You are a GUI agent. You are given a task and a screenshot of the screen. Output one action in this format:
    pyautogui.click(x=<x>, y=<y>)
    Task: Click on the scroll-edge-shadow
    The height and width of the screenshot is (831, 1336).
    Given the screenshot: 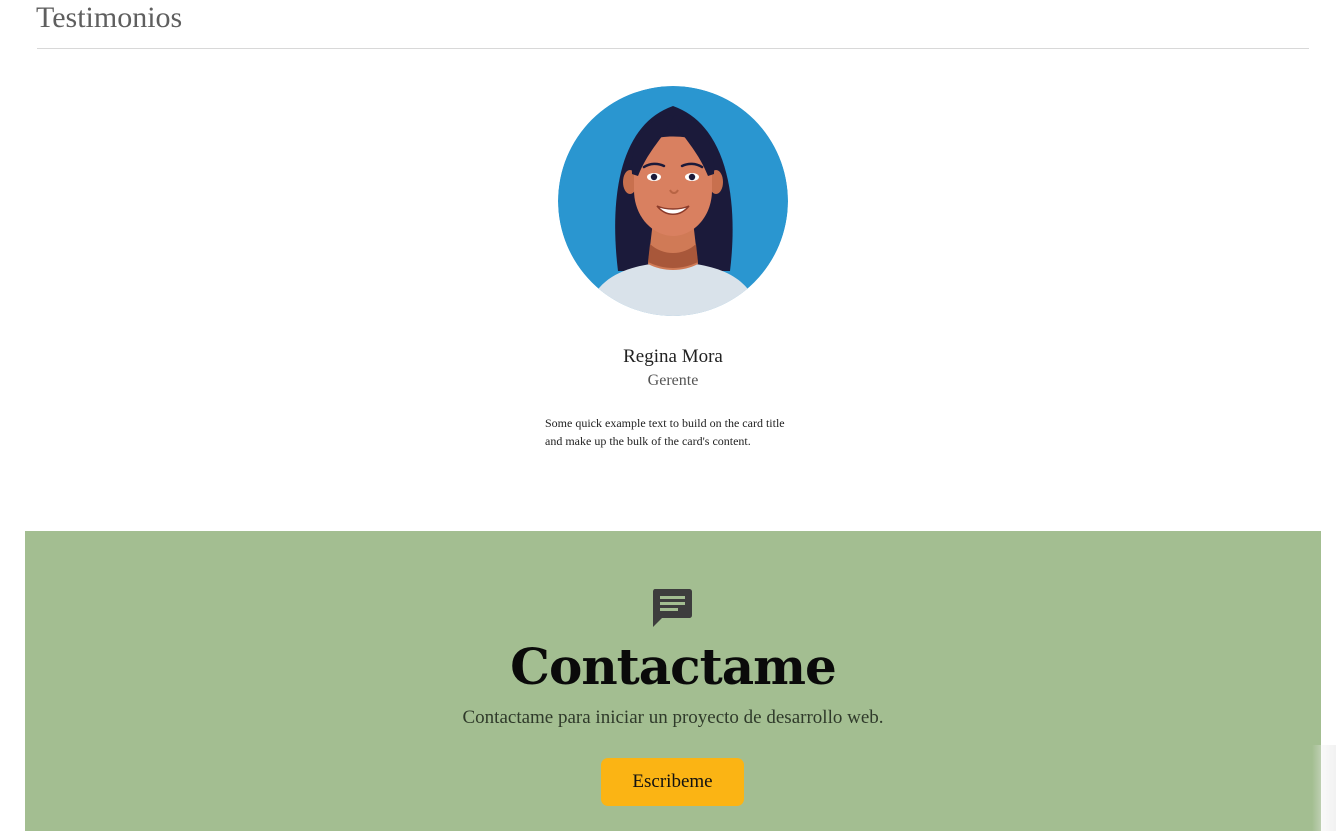 What is the action you would take?
    pyautogui.click(x=1324, y=788)
    